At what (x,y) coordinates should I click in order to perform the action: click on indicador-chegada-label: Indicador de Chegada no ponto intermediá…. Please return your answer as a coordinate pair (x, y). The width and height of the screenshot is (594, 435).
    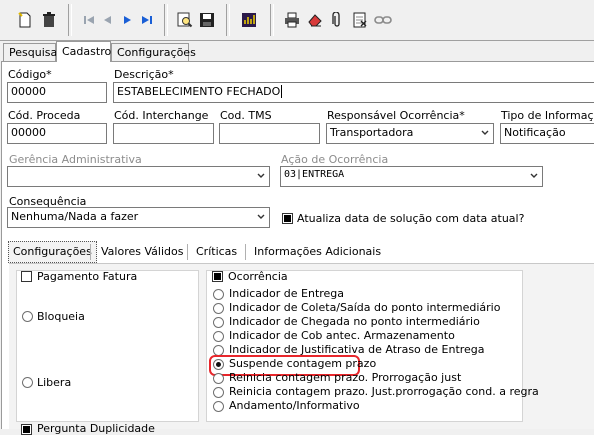
    Looking at the image, I should click on (354, 321).